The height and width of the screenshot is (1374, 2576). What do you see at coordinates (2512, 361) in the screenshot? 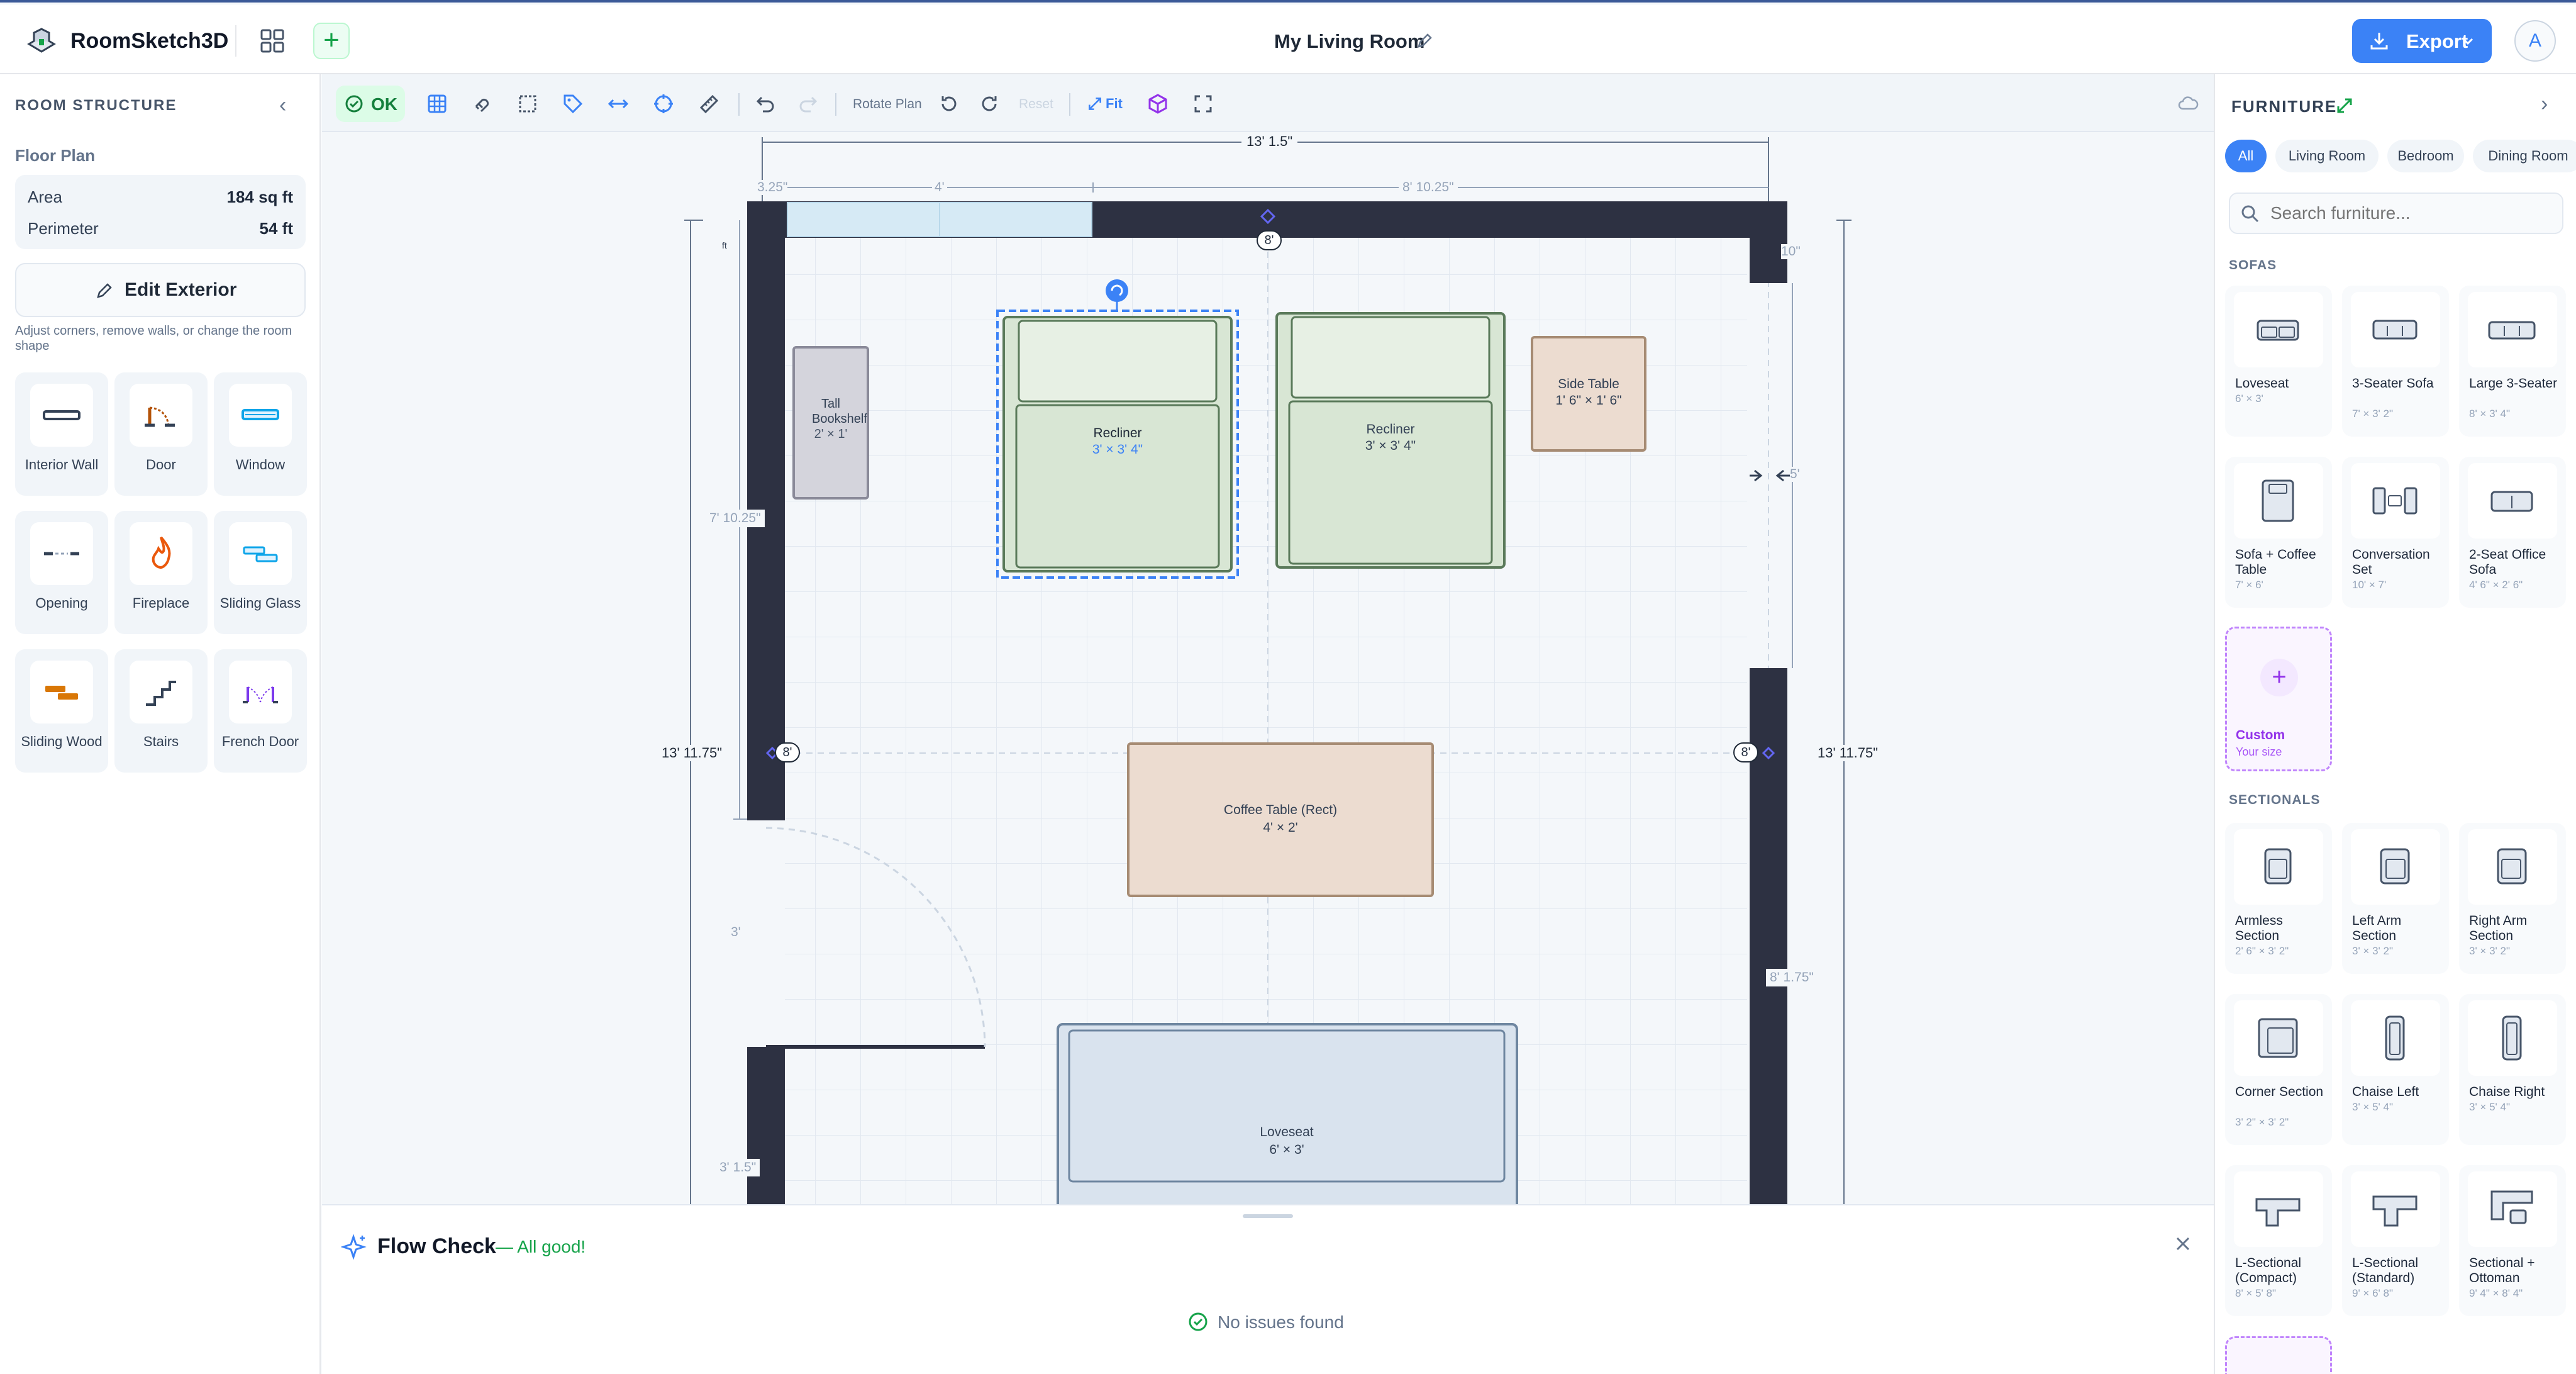
I see `furniture-card-large-3-seater: Large 3-Seater 8' × 3' 4"` at bounding box center [2512, 361].